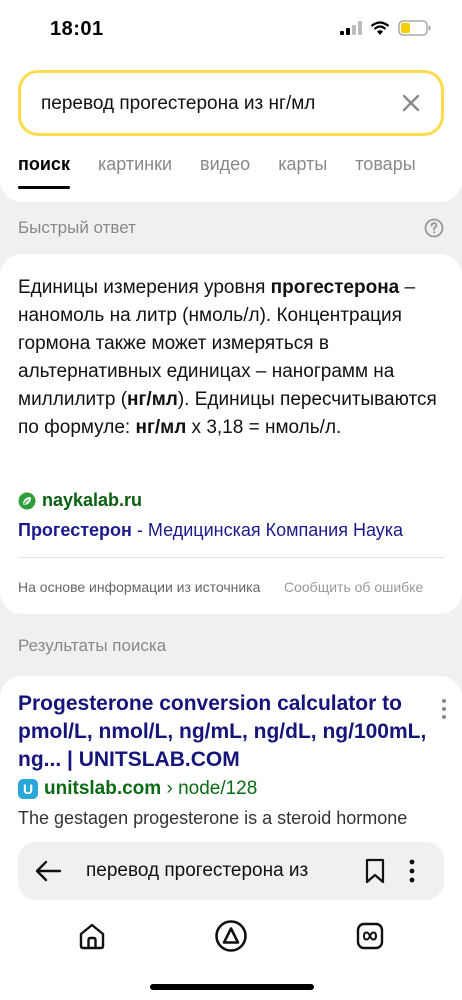 This screenshot has width=462, height=1000. What do you see at coordinates (375, 871) in the screenshot?
I see `bookmark-icon` at bounding box center [375, 871].